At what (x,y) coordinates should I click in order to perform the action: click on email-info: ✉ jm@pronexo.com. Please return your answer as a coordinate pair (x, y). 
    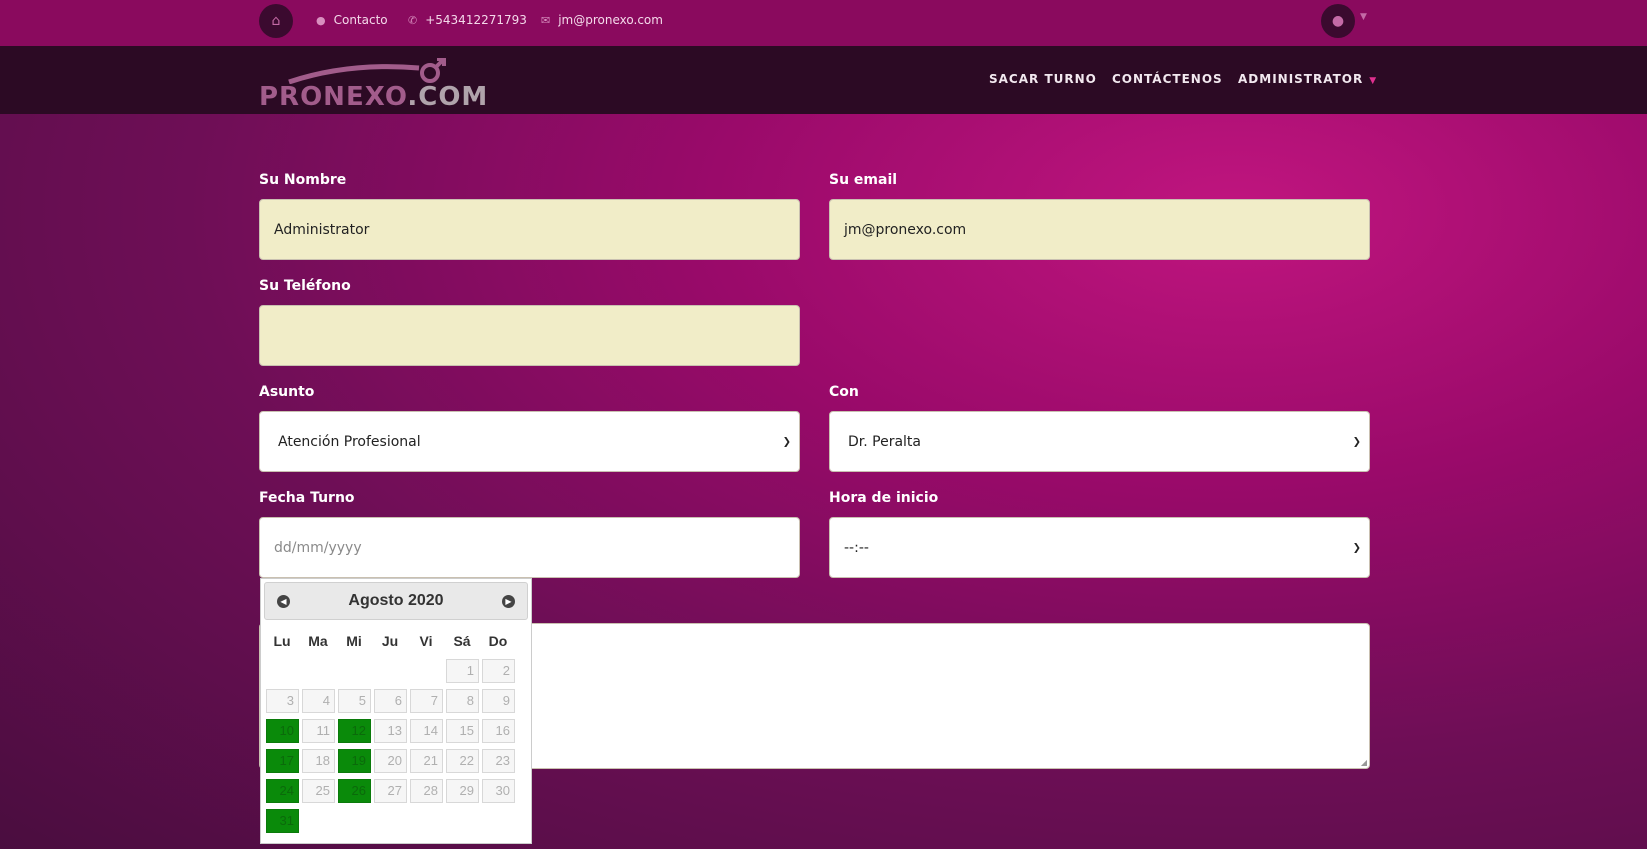
    Looking at the image, I should click on (602, 20).